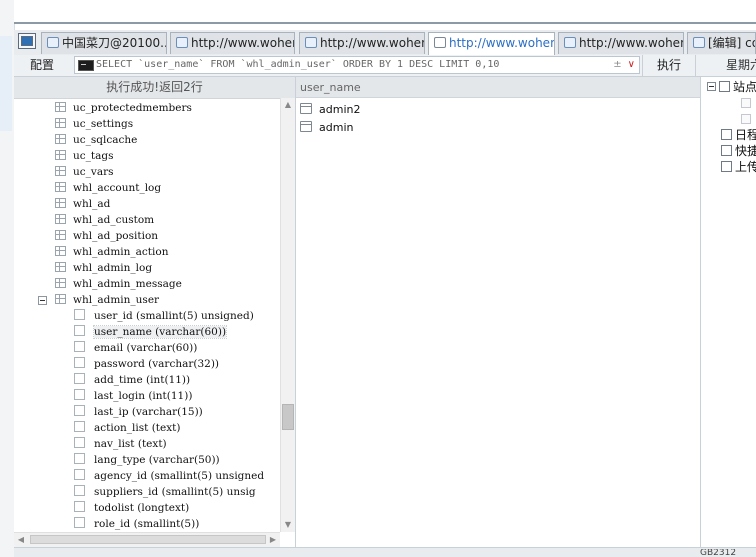  I want to click on scroll-up-arrow-icon: ▲, so click(288, 105).